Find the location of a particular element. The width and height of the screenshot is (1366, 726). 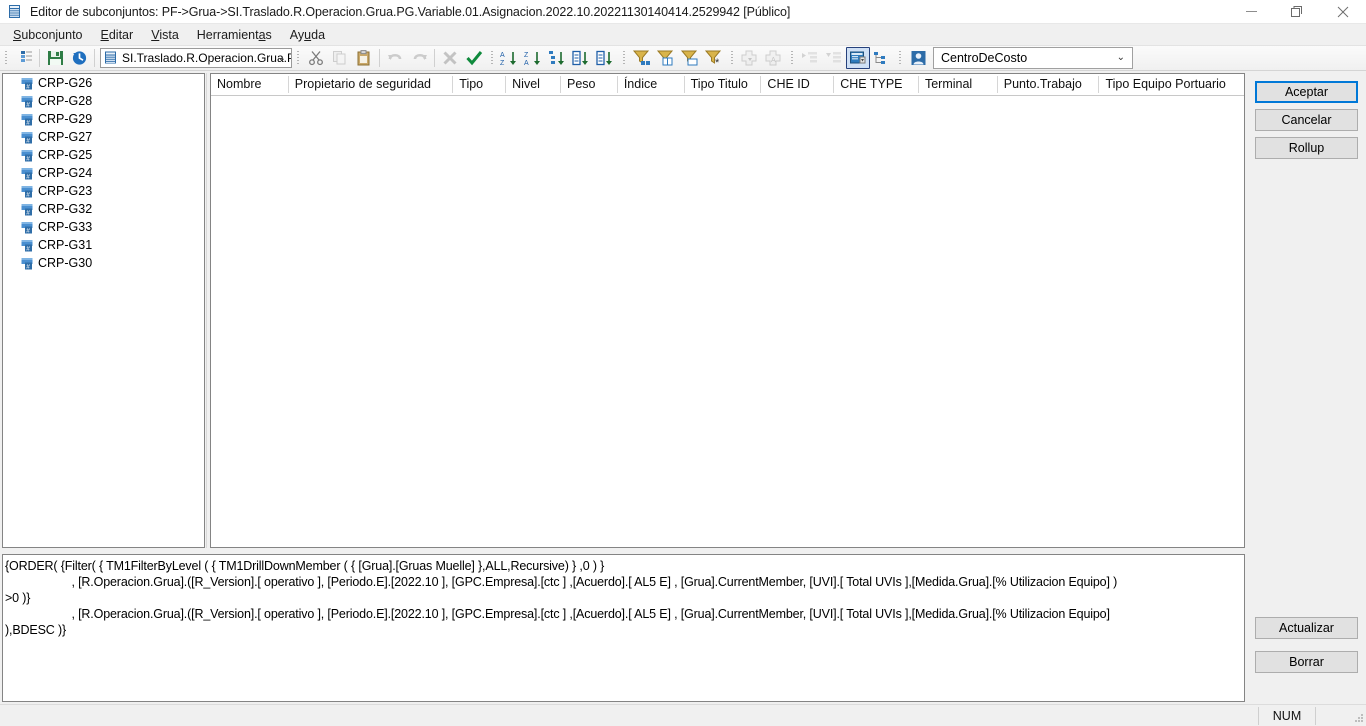

grid-column-header: Índice is located at coordinates (651, 84).